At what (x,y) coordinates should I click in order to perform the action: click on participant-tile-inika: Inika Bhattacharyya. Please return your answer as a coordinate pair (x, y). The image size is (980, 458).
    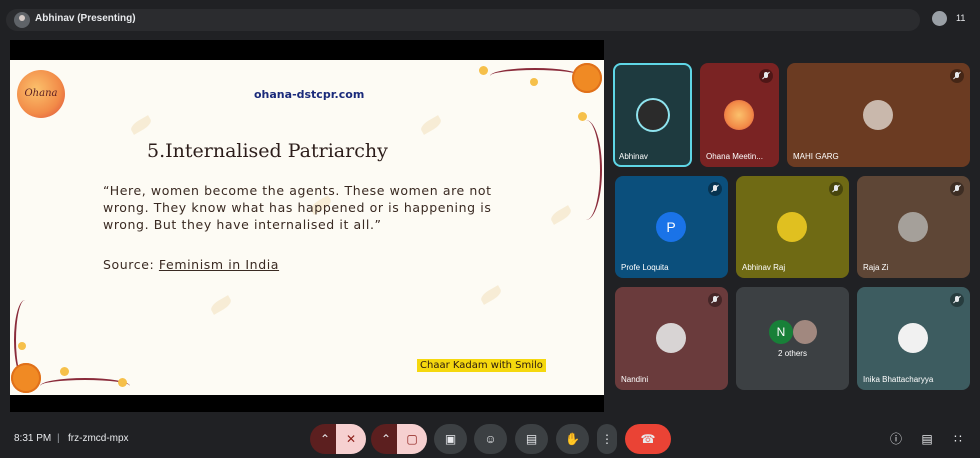
    Looking at the image, I should click on (913, 338).